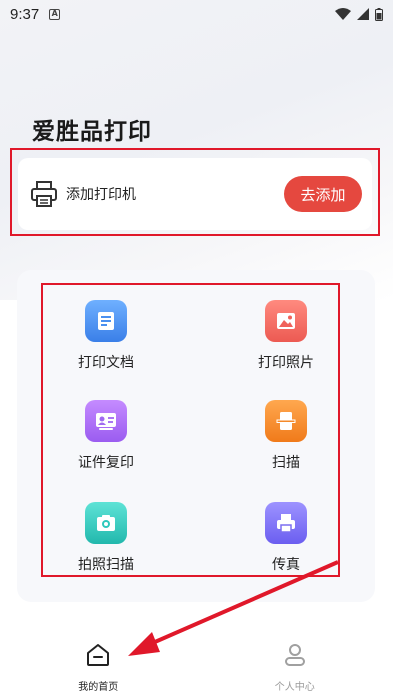 The width and height of the screenshot is (393, 698). What do you see at coordinates (343, 14) in the screenshot?
I see `wifi-icon` at bounding box center [343, 14].